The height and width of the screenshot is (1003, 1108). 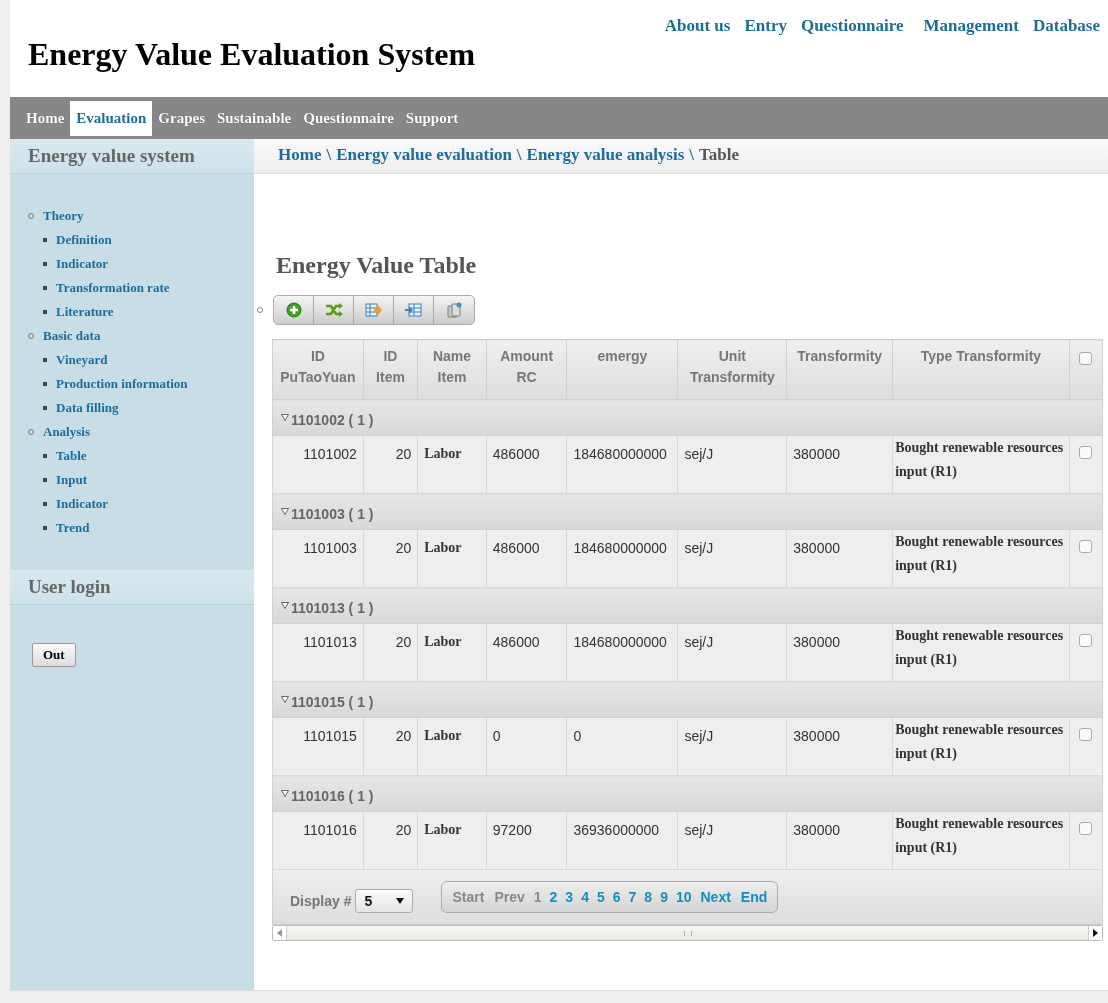 I want to click on display-label: Display #, so click(x=321, y=901).